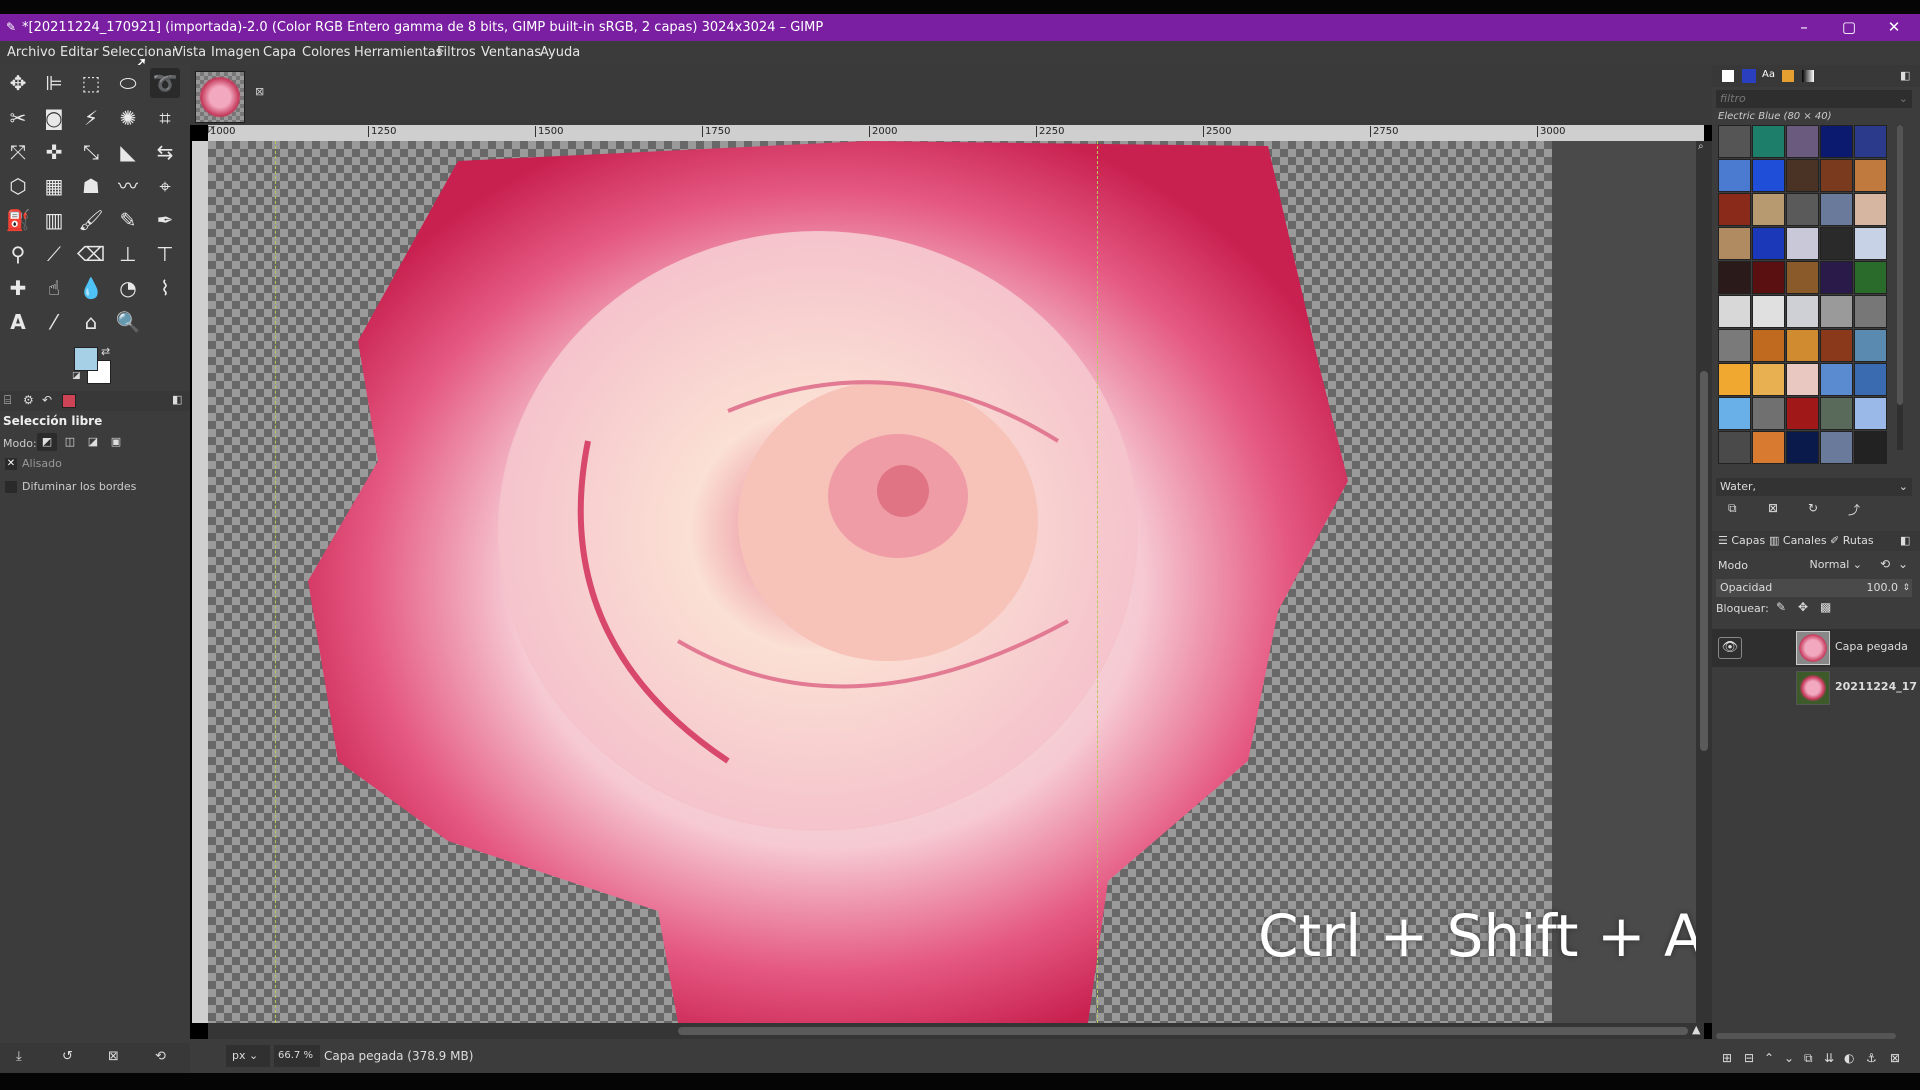 The height and width of the screenshot is (1090, 1920). I want to click on images-tab-icon, so click(69, 401).